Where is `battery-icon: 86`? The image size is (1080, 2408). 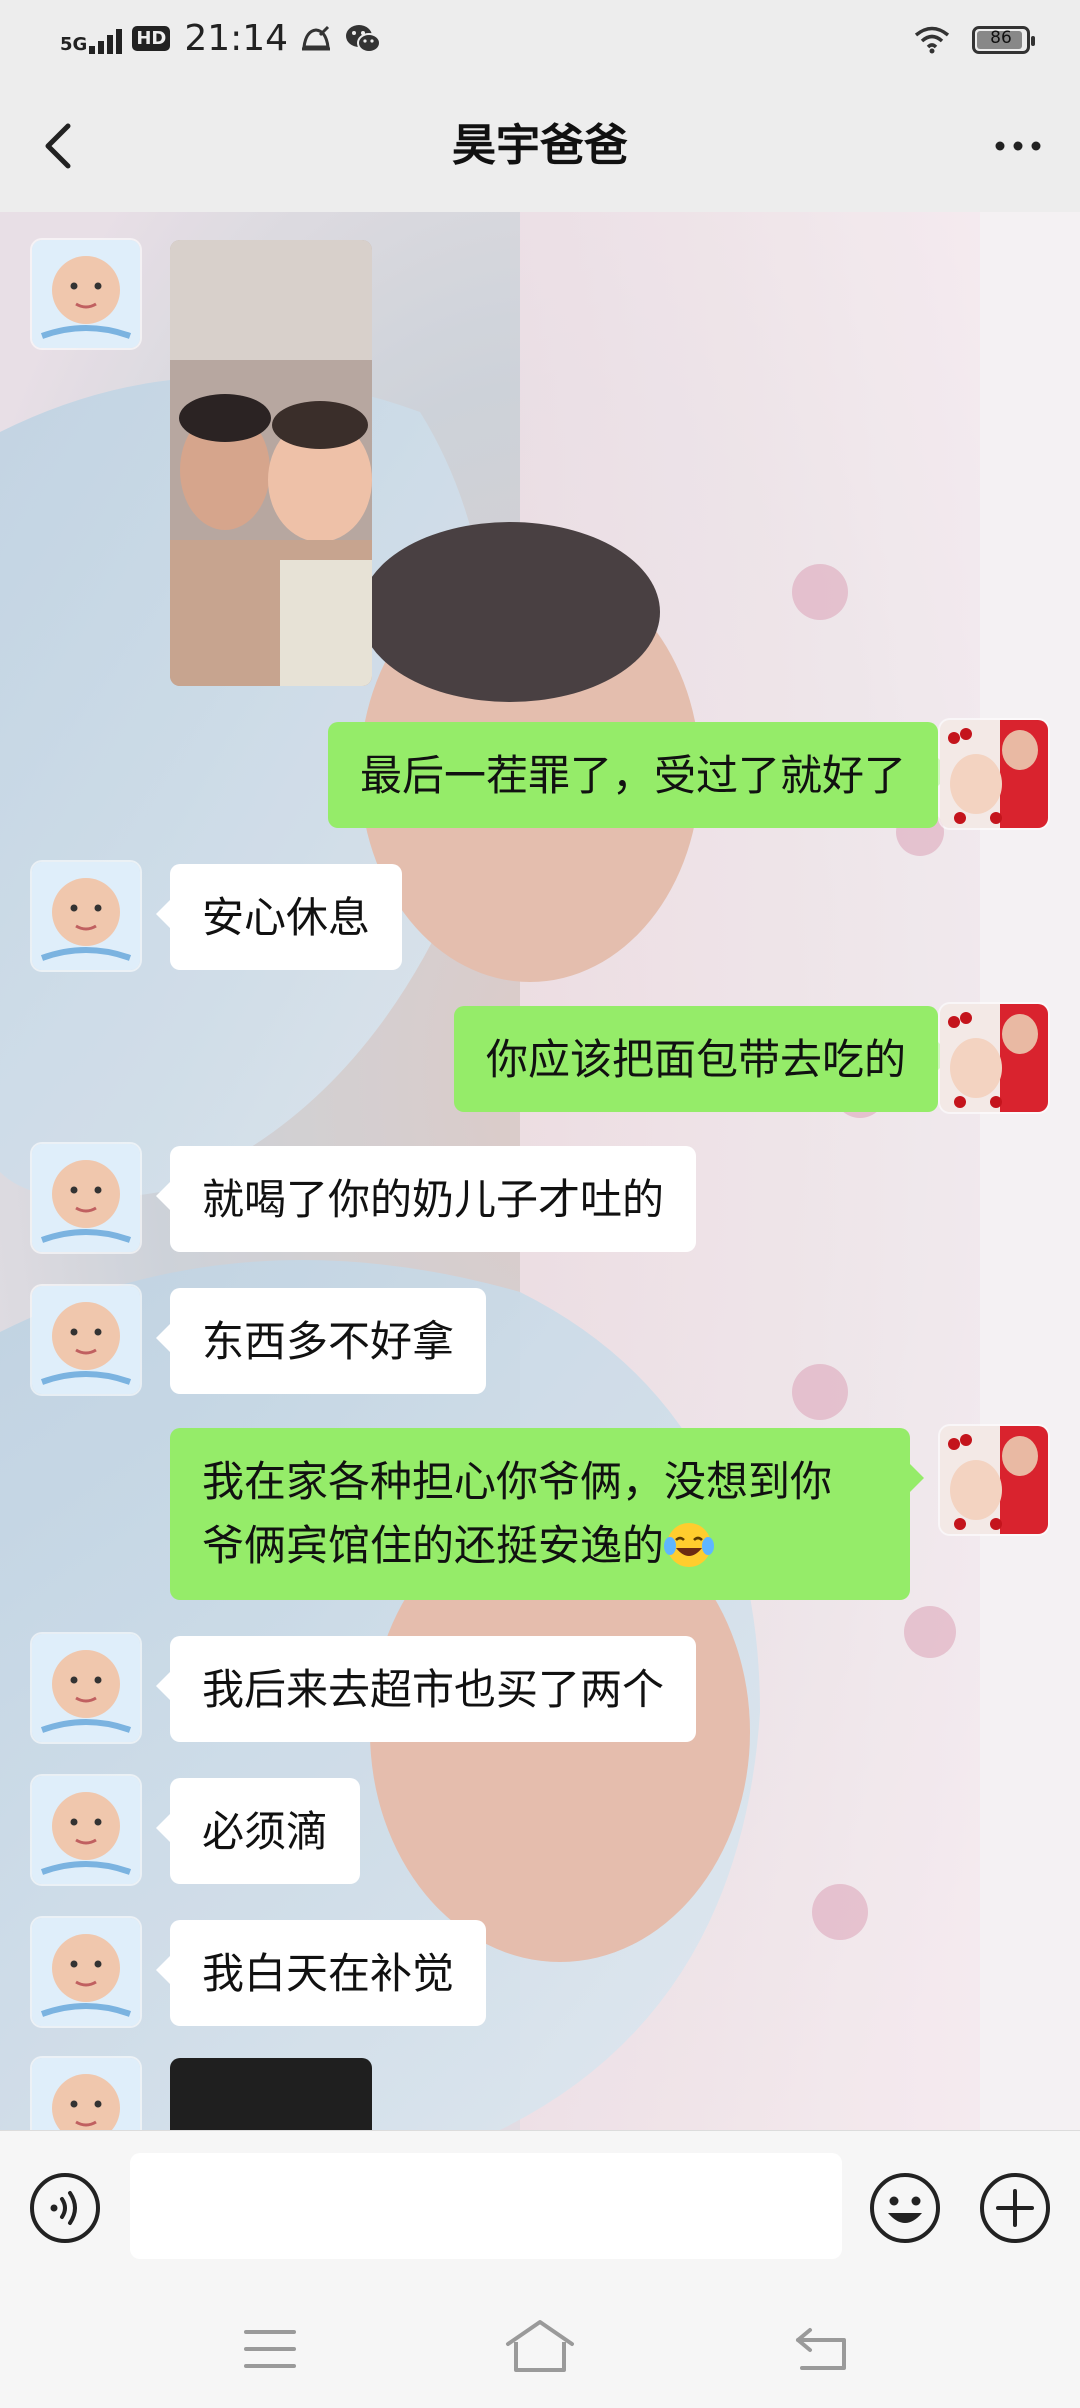
battery-icon: 86 is located at coordinates (1003, 40).